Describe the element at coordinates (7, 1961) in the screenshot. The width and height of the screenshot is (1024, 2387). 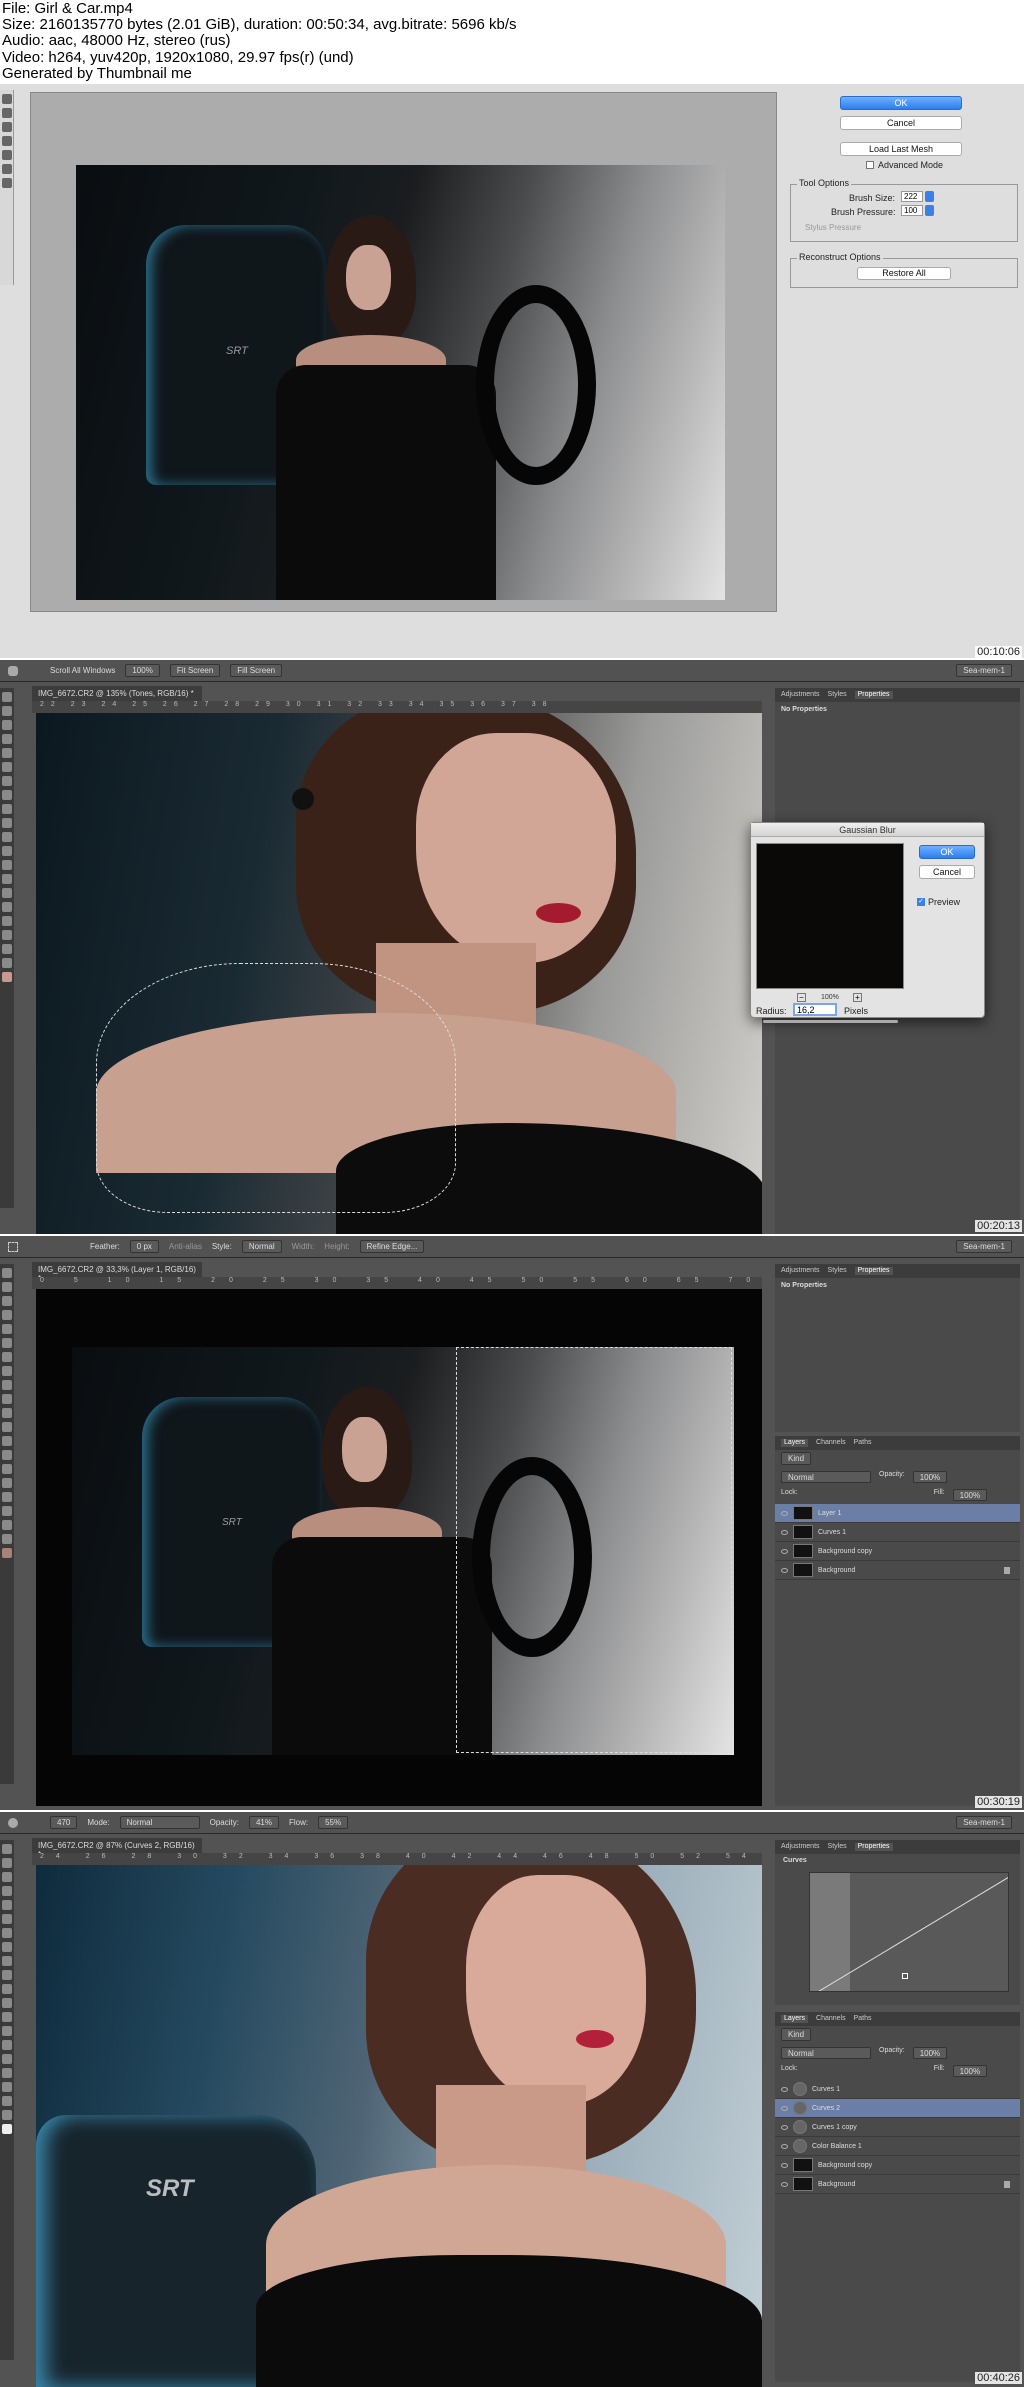
I see `stamp-tool-icon` at that location.